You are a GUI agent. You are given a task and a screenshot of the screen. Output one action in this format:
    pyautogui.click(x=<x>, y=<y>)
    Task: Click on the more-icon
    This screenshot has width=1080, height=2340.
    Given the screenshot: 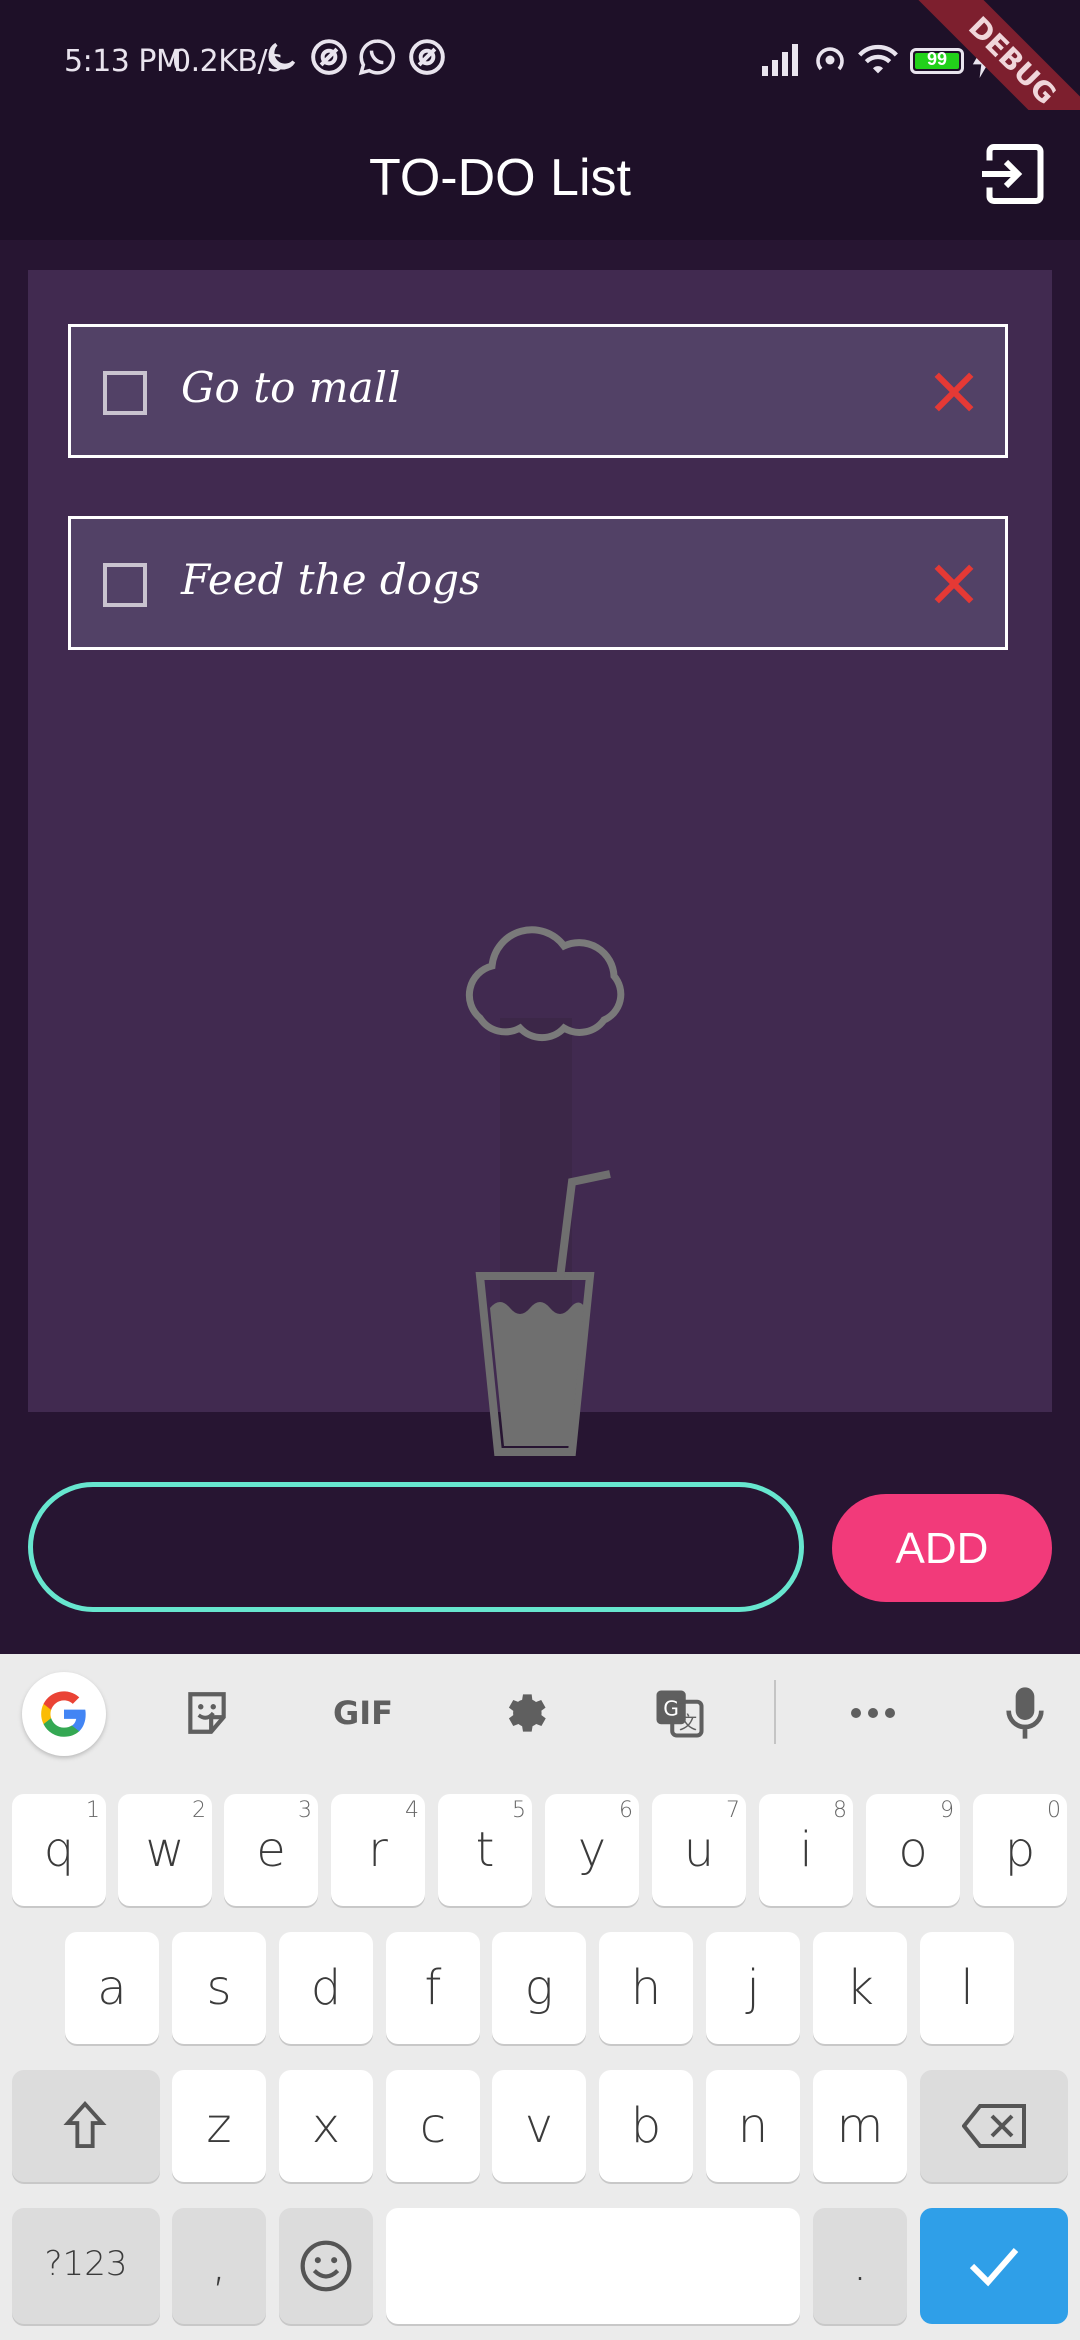 What is the action you would take?
    pyautogui.click(x=873, y=1713)
    